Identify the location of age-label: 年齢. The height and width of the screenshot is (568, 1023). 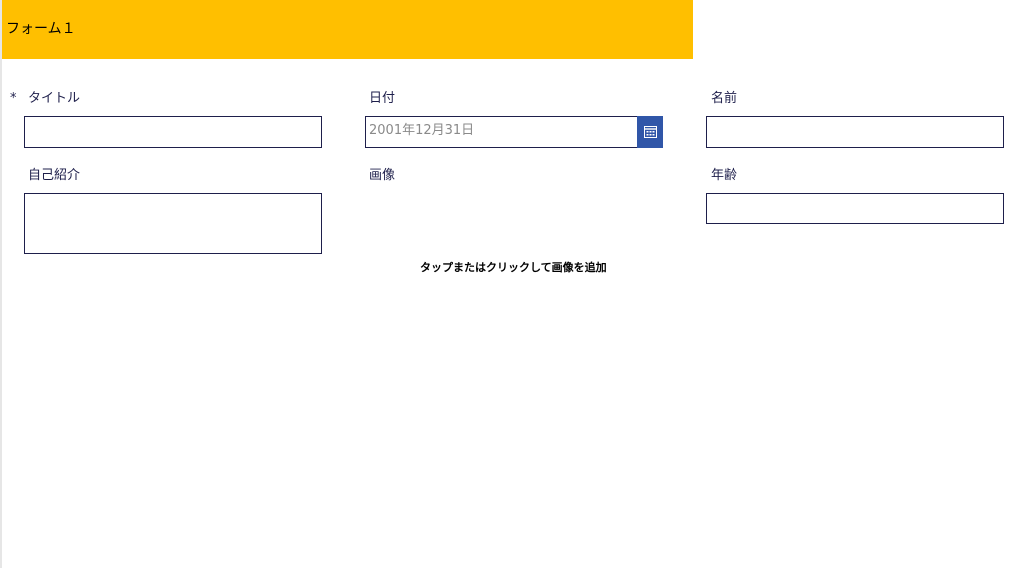
(724, 175).